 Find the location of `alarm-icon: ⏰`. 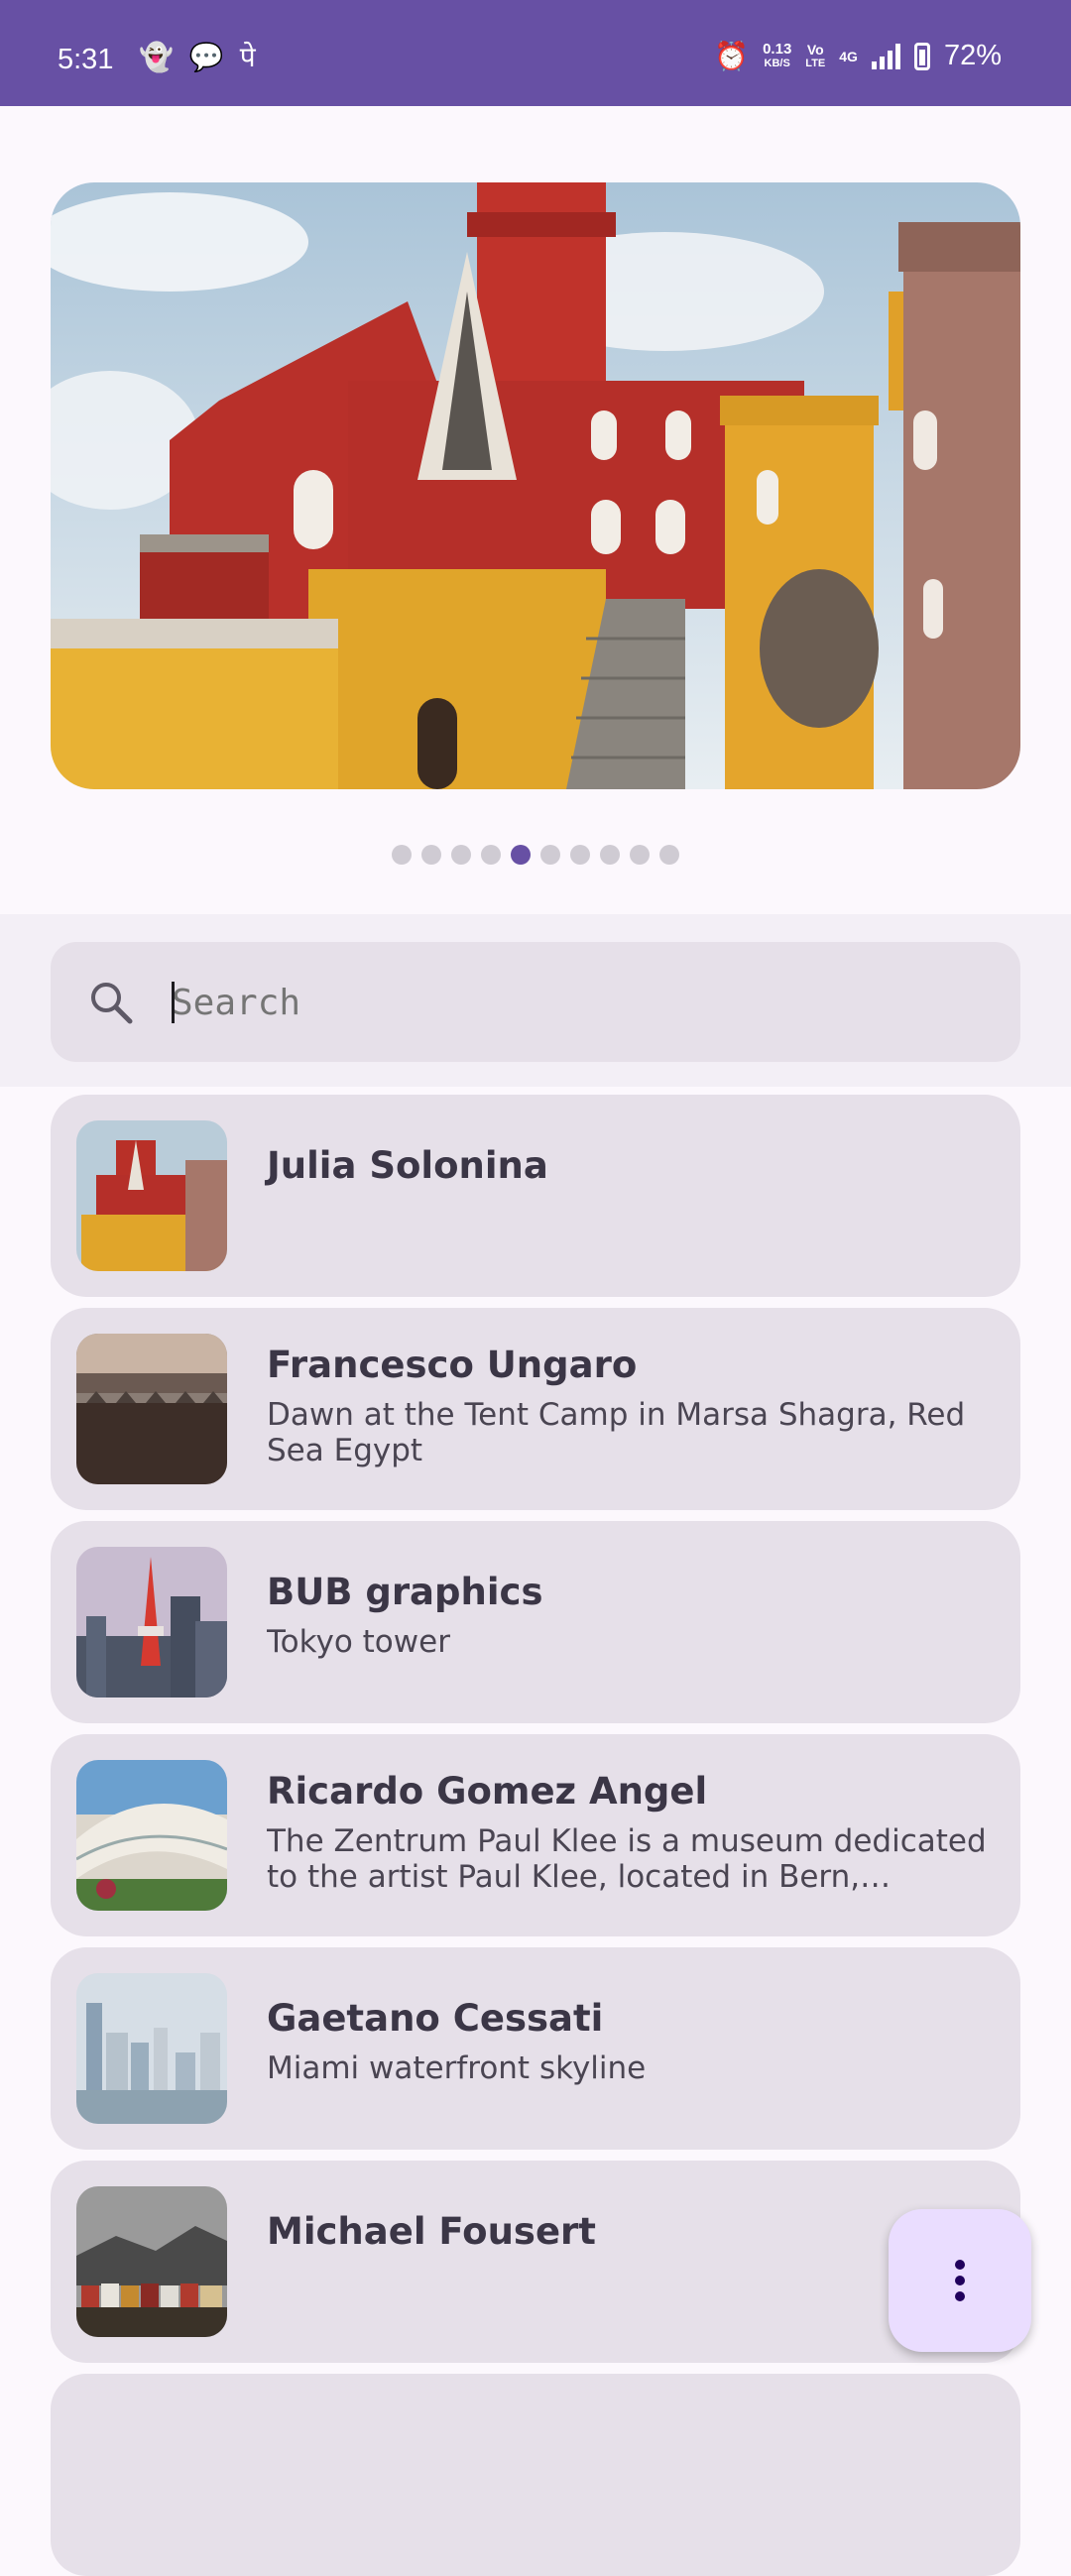

alarm-icon: ⏰ is located at coordinates (732, 56).